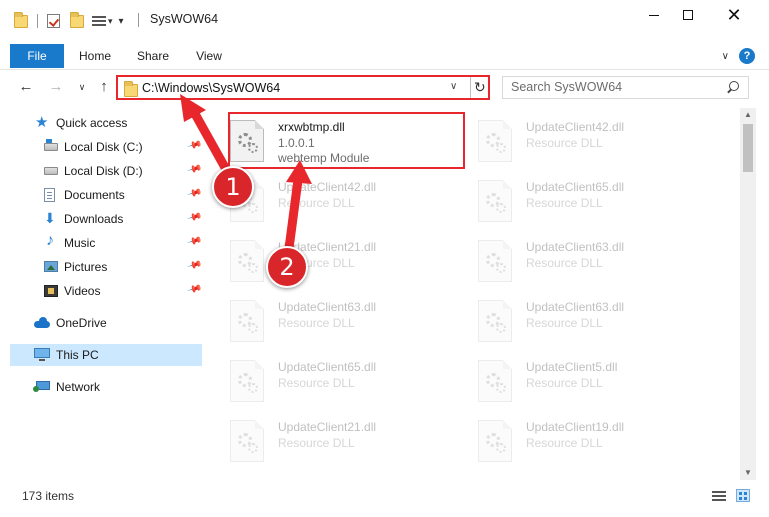 The height and width of the screenshot is (517, 769). I want to click on refresh-icon: ↻, so click(480, 87).